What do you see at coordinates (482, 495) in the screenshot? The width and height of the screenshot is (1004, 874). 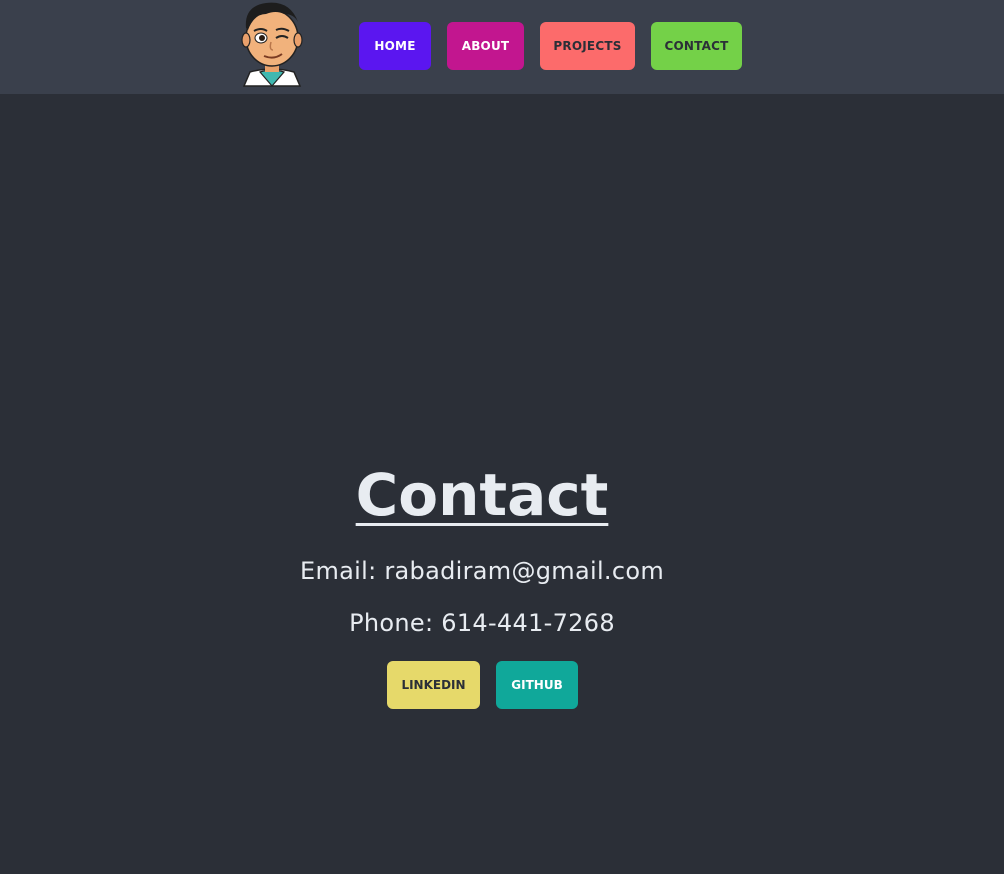 I see `page-title: Contact` at bounding box center [482, 495].